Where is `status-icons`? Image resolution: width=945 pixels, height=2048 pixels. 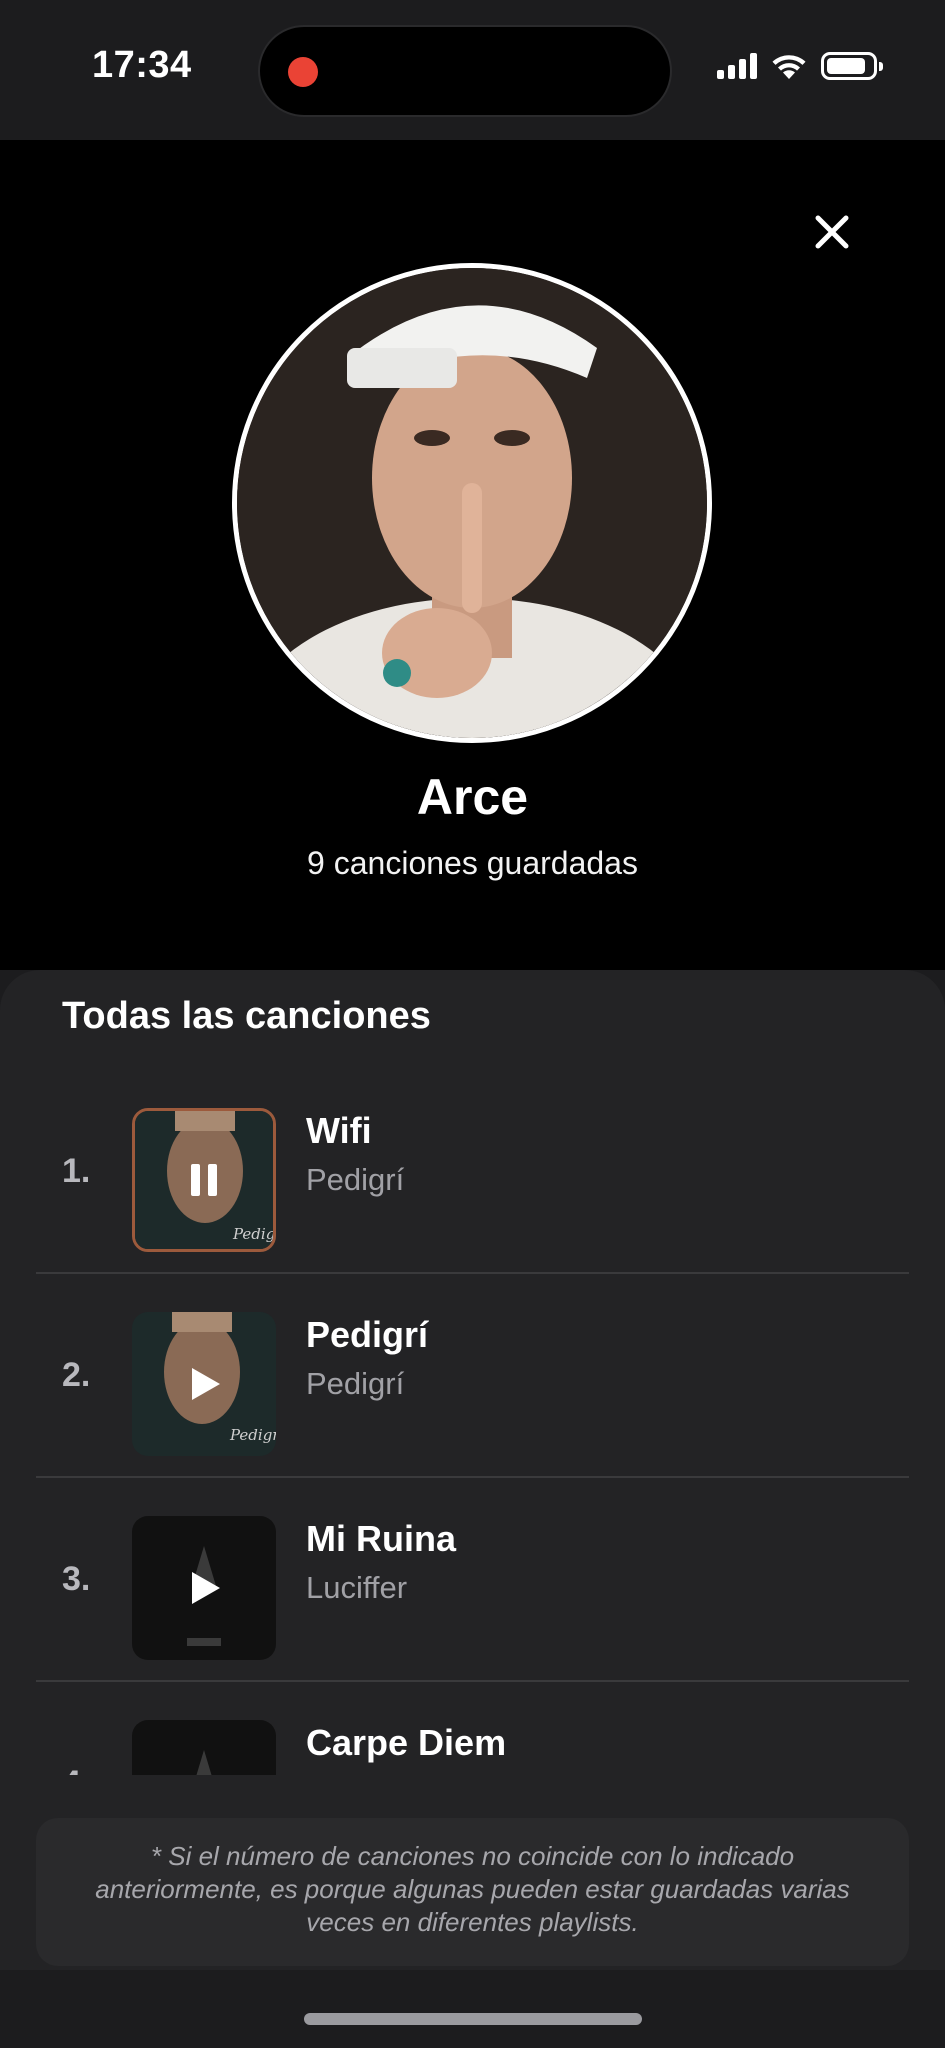 status-icons is located at coordinates (800, 66).